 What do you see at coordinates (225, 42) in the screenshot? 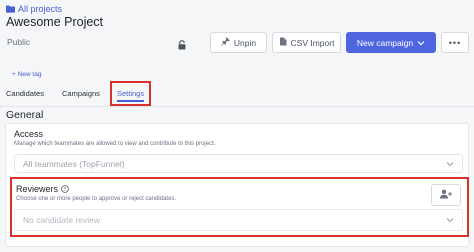
I see `pin-icon` at bounding box center [225, 42].